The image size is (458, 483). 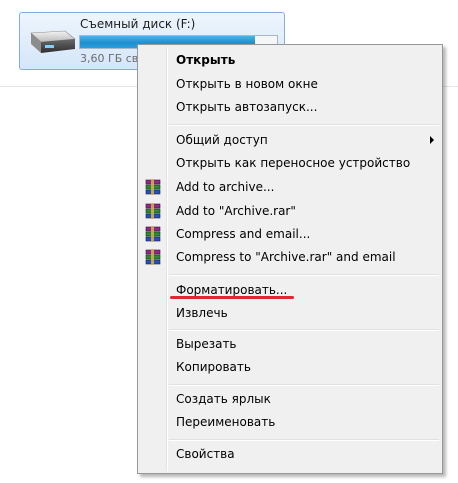 What do you see at coordinates (202, 313) in the screenshot?
I see `menu-label: Извлечь` at bounding box center [202, 313].